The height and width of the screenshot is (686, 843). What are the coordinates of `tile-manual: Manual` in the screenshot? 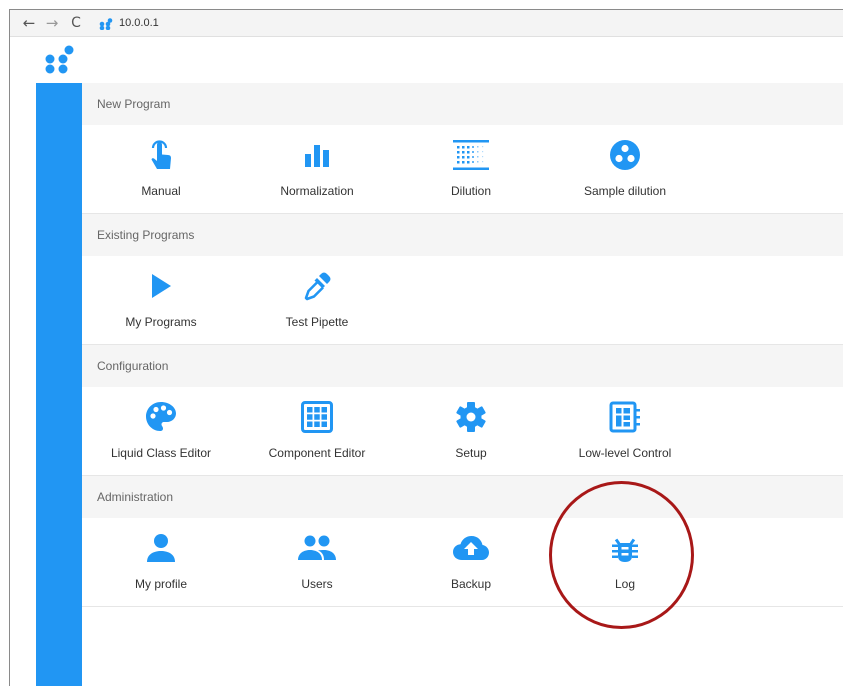 It's located at (161, 169).